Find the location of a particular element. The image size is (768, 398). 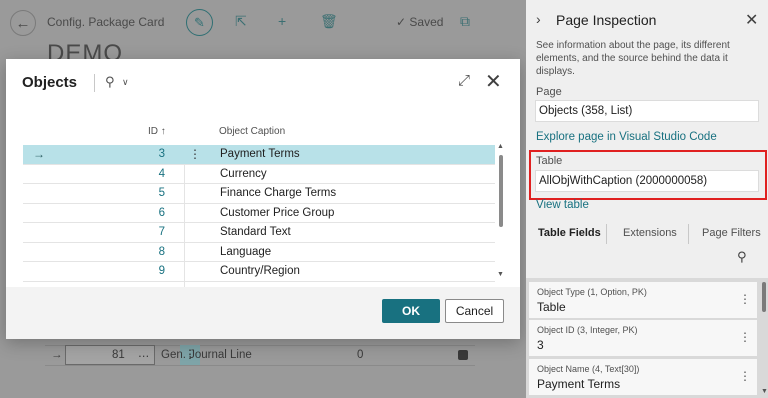

page-label: Page is located at coordinates (549, 92).